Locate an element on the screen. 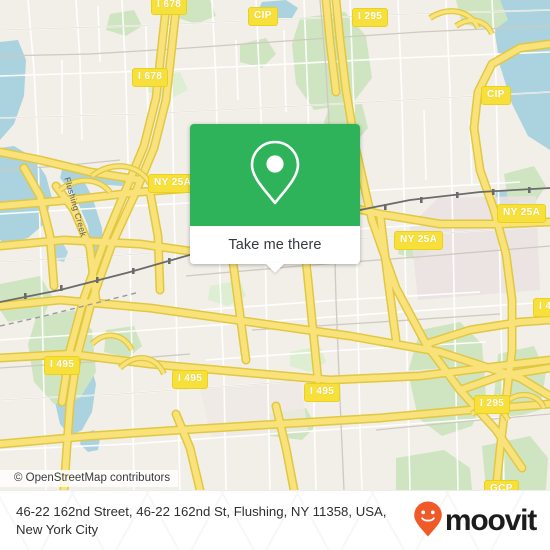 Image resolution: width=550 pixels, height=550 pixels. road-shield-i495-right-edge: I 4 is located at coordinates (541, 307).